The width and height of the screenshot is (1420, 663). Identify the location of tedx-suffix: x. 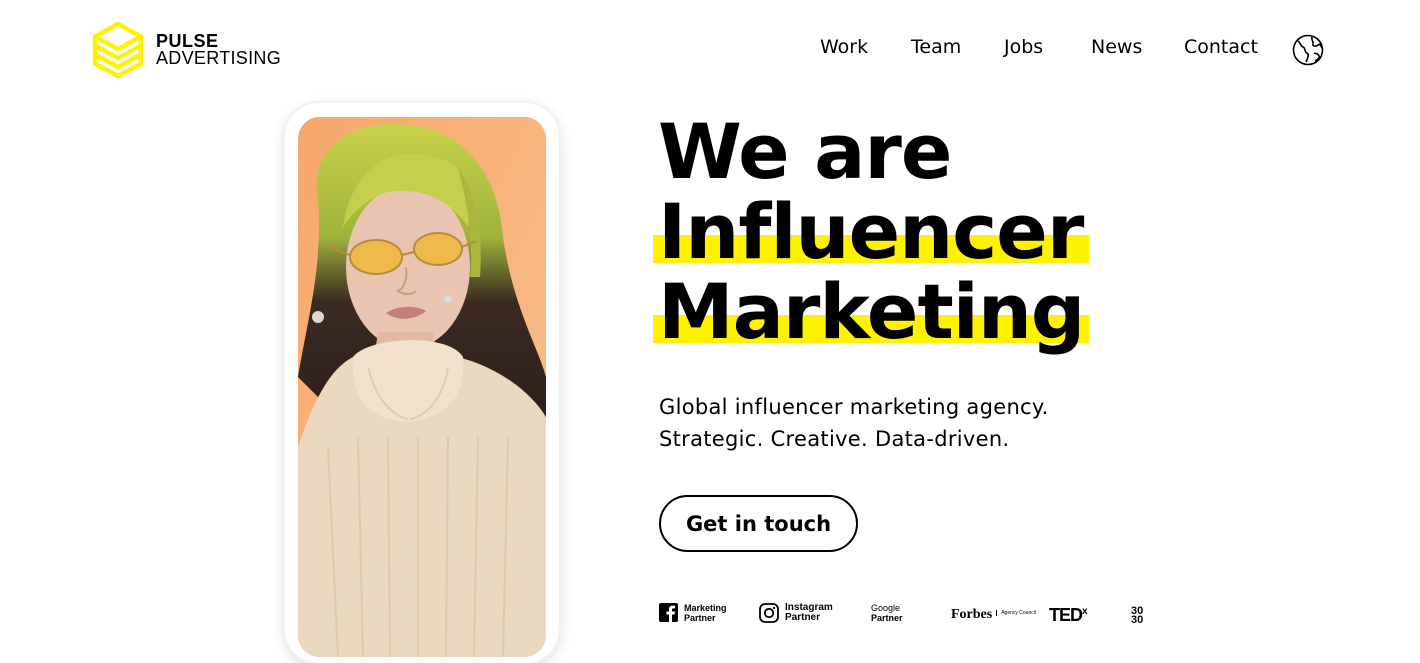
(1084, 611).